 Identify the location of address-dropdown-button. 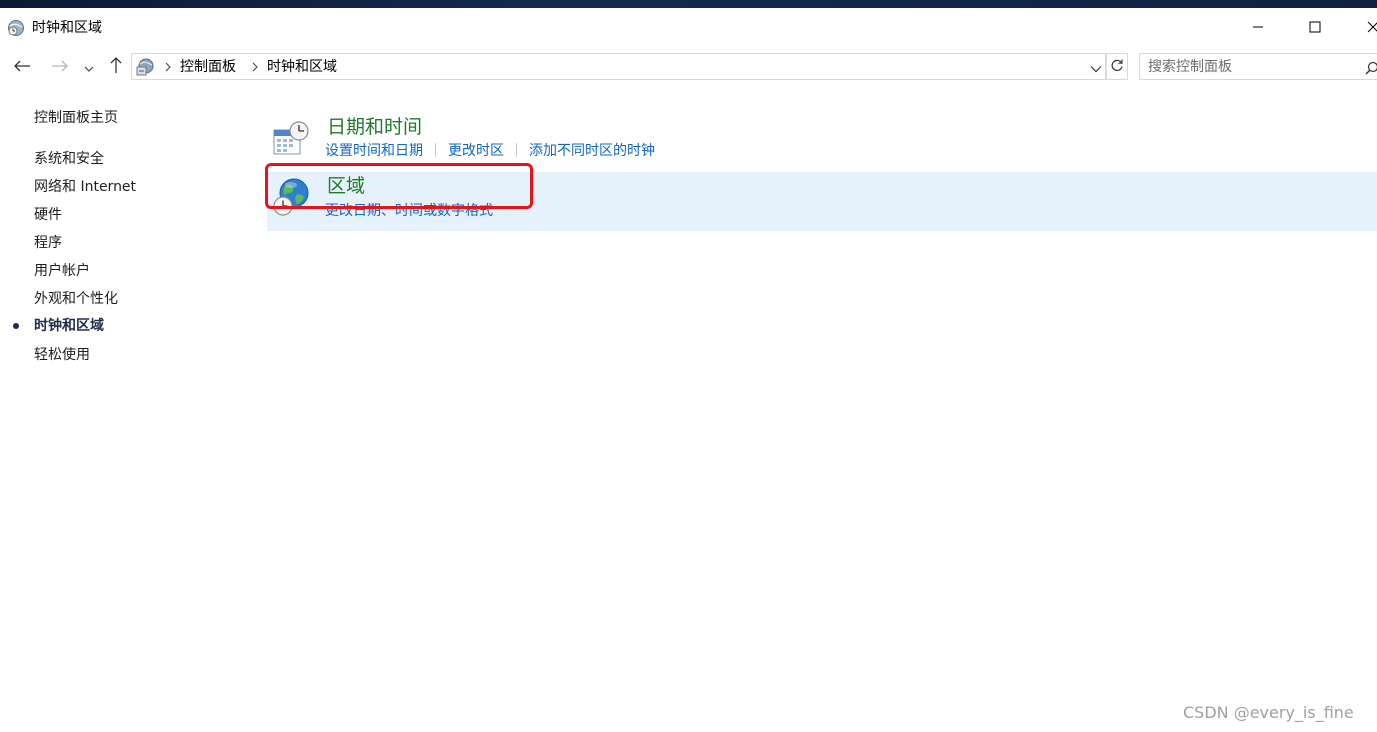
(1096, 67).